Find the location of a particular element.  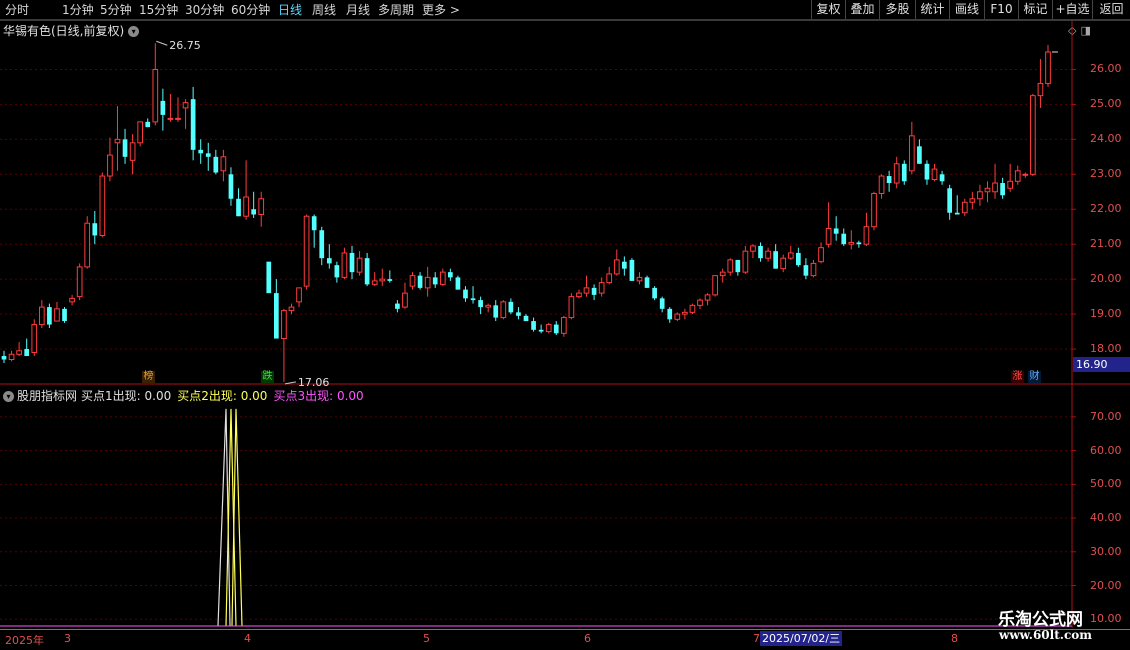

high-price-label: 26.75 is located at coordinates (185, 45).